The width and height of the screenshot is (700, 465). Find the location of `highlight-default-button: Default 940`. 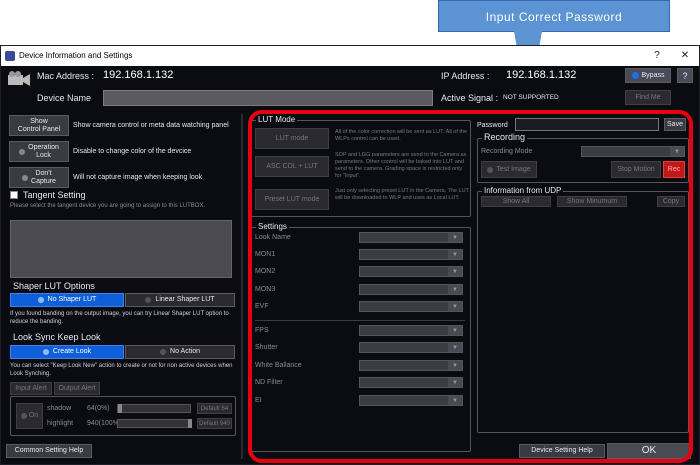

highlight-default-button: Default 940 is located at coordinates (214, 423).